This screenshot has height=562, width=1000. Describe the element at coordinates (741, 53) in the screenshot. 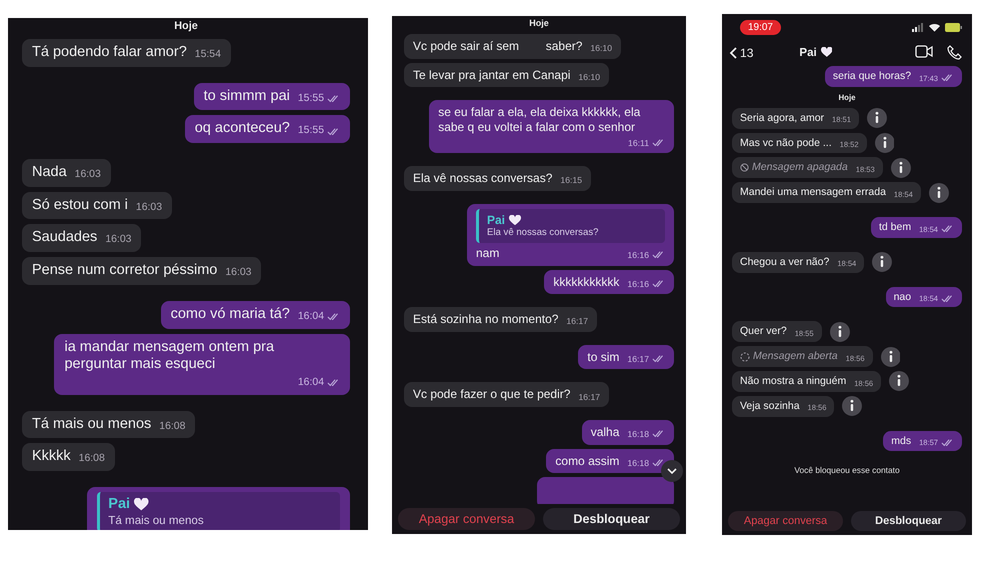

I see `back-button: 13` at that location.